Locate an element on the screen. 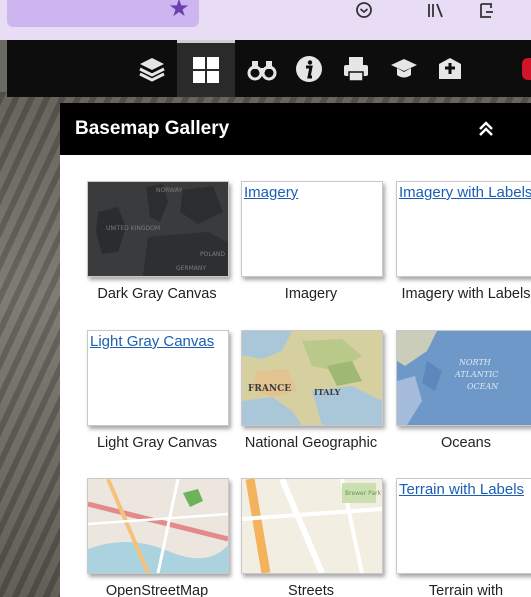 The image size is (531, 597). map-label: ITALY is located at coordinates (327, 392).